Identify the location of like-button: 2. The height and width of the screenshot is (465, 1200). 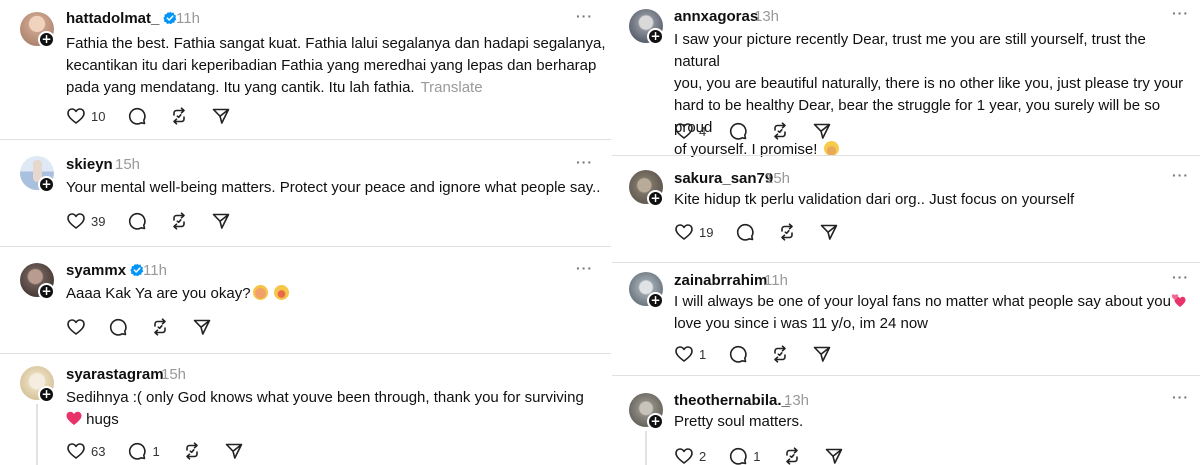
(690, 455).